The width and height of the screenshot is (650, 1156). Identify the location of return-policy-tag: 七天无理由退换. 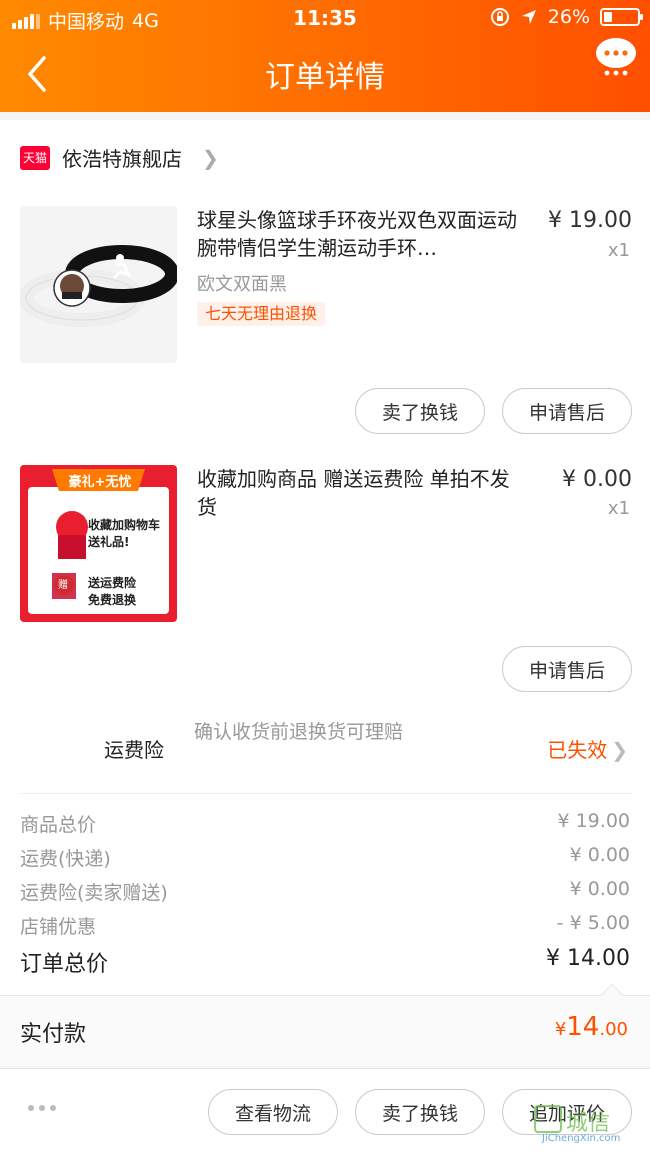
(261, 314).